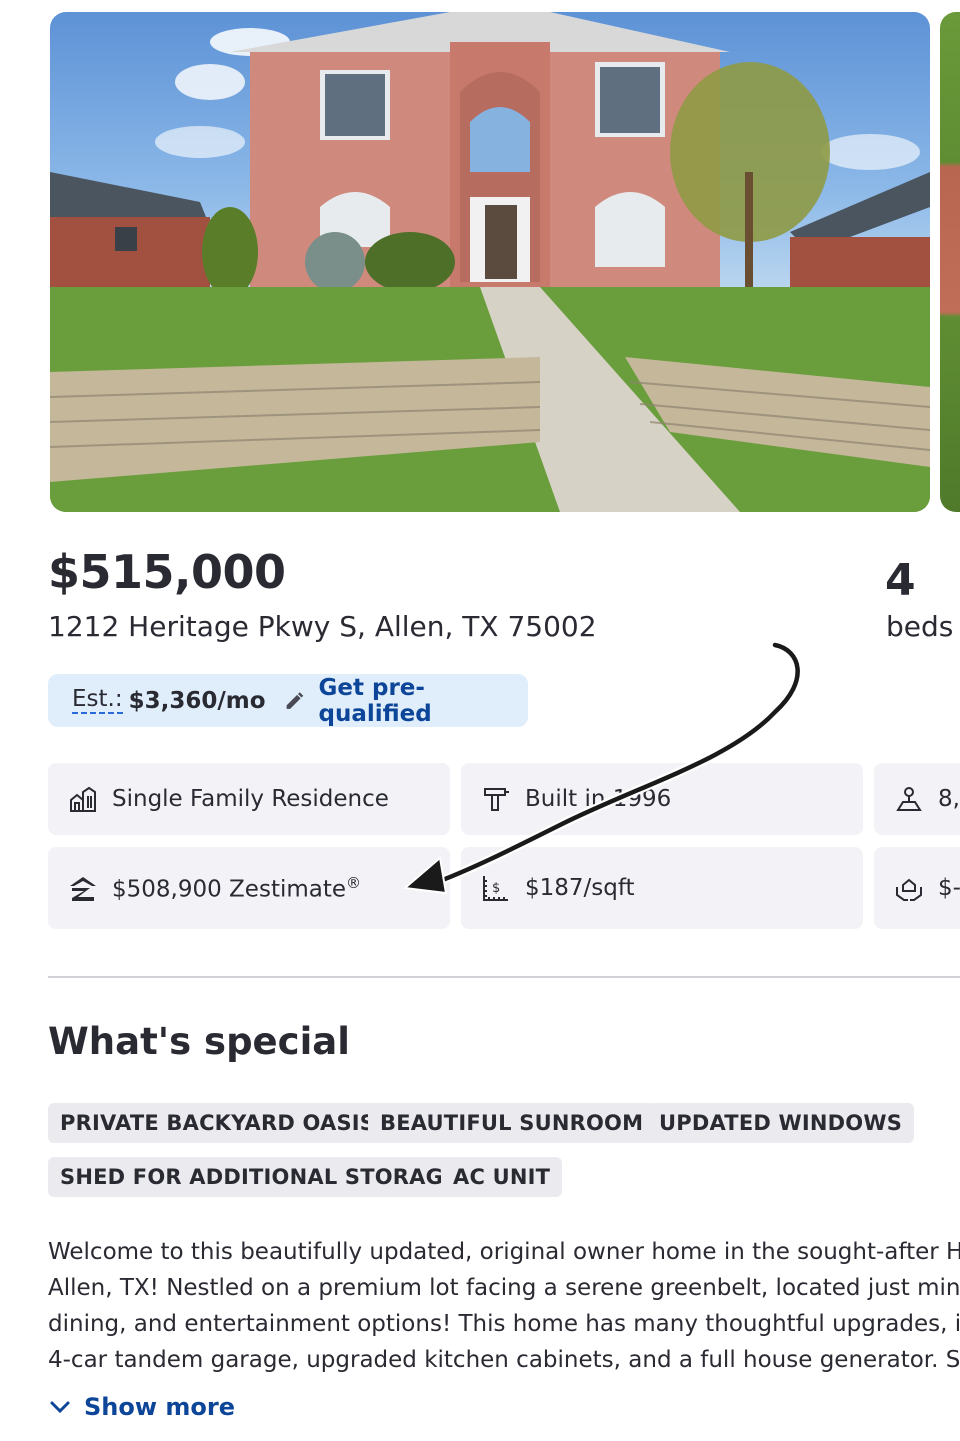 This screenshot has width=960, height=1441. Describe the element at coordinates (259, 1177) in the screenshot. I see `tag-chip: SHED FOR ADDITIONAL STORAGE` at that location.